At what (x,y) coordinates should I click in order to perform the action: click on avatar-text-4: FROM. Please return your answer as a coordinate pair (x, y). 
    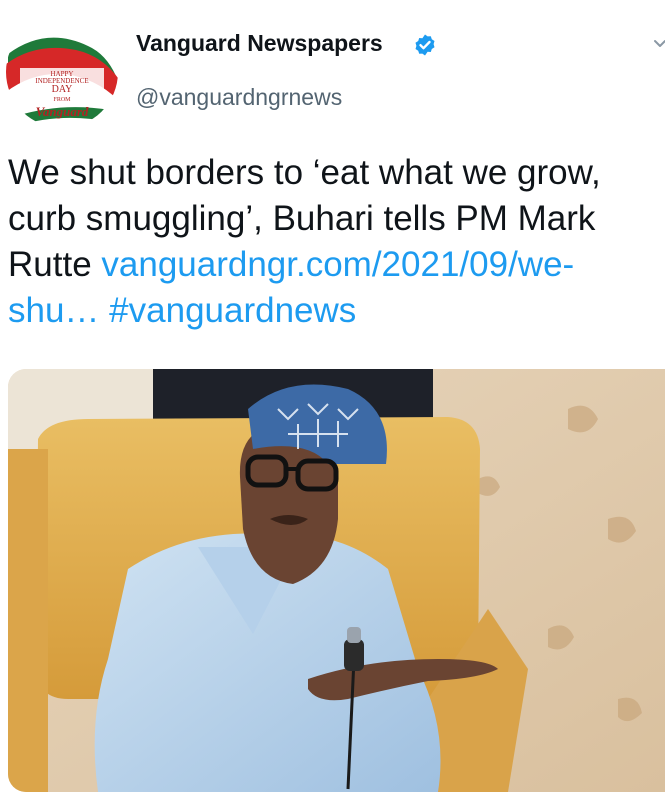
    Looking at the image, I should click on (62, 100).